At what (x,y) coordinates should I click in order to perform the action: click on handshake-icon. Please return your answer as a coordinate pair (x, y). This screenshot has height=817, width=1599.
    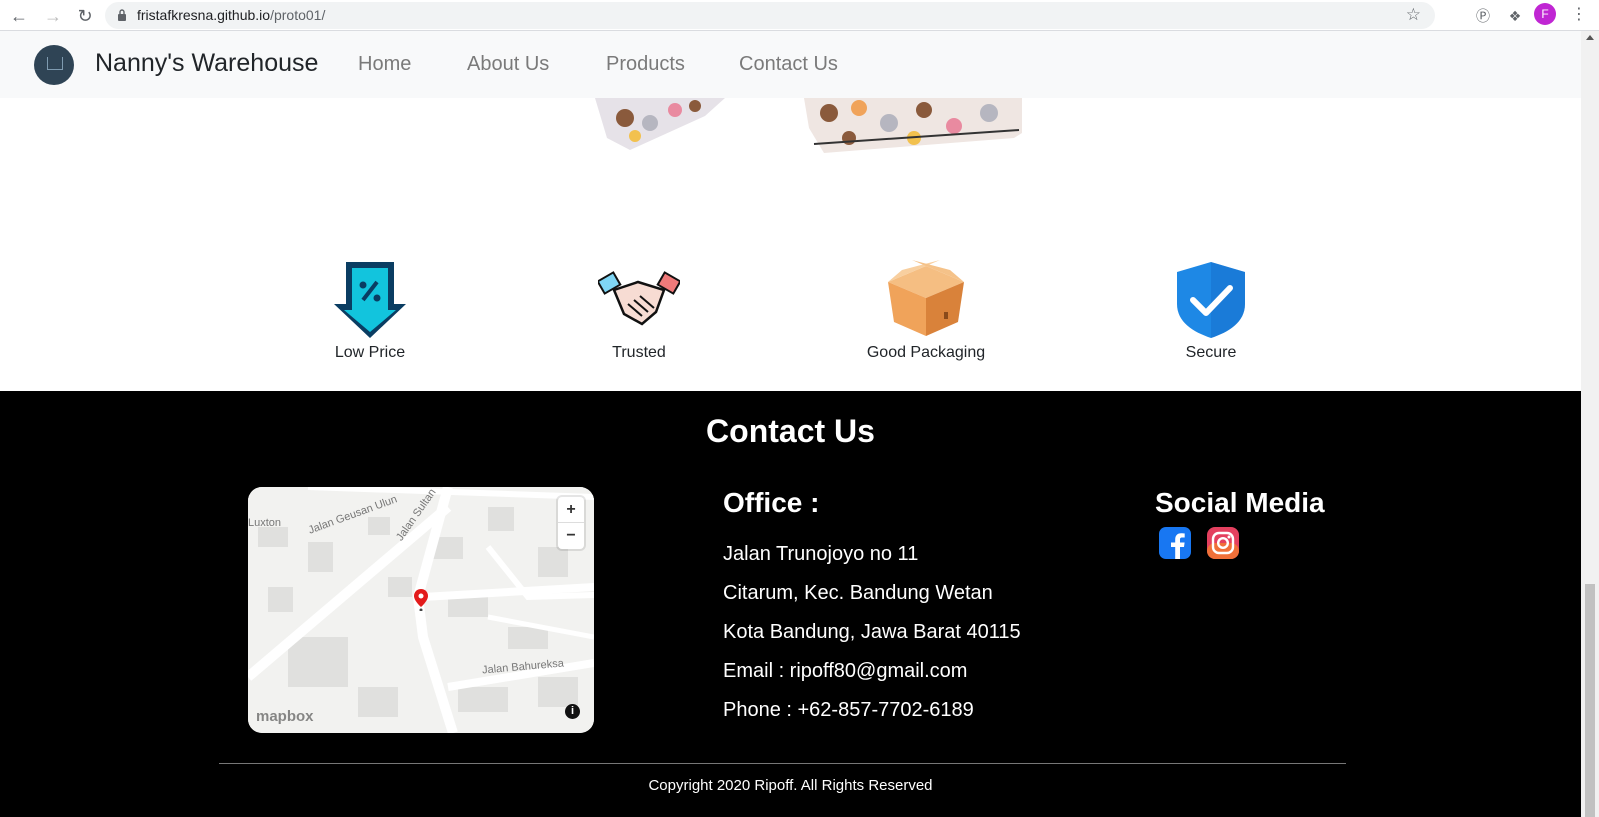
    Looking at the image, I should click on (639, 298).